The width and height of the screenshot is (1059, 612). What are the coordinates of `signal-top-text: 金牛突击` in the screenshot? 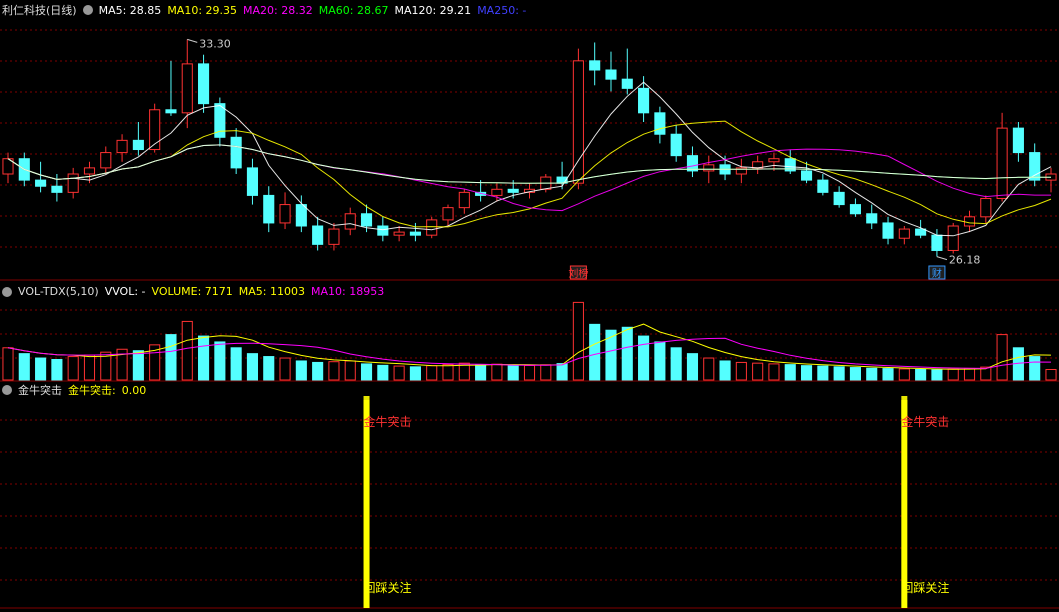 It's located at (388, 421).